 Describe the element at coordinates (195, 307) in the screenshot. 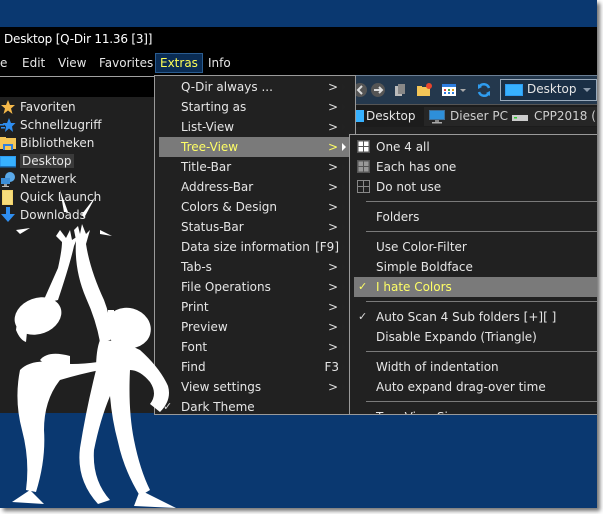

I see `menu-item-label: Print` at that location.